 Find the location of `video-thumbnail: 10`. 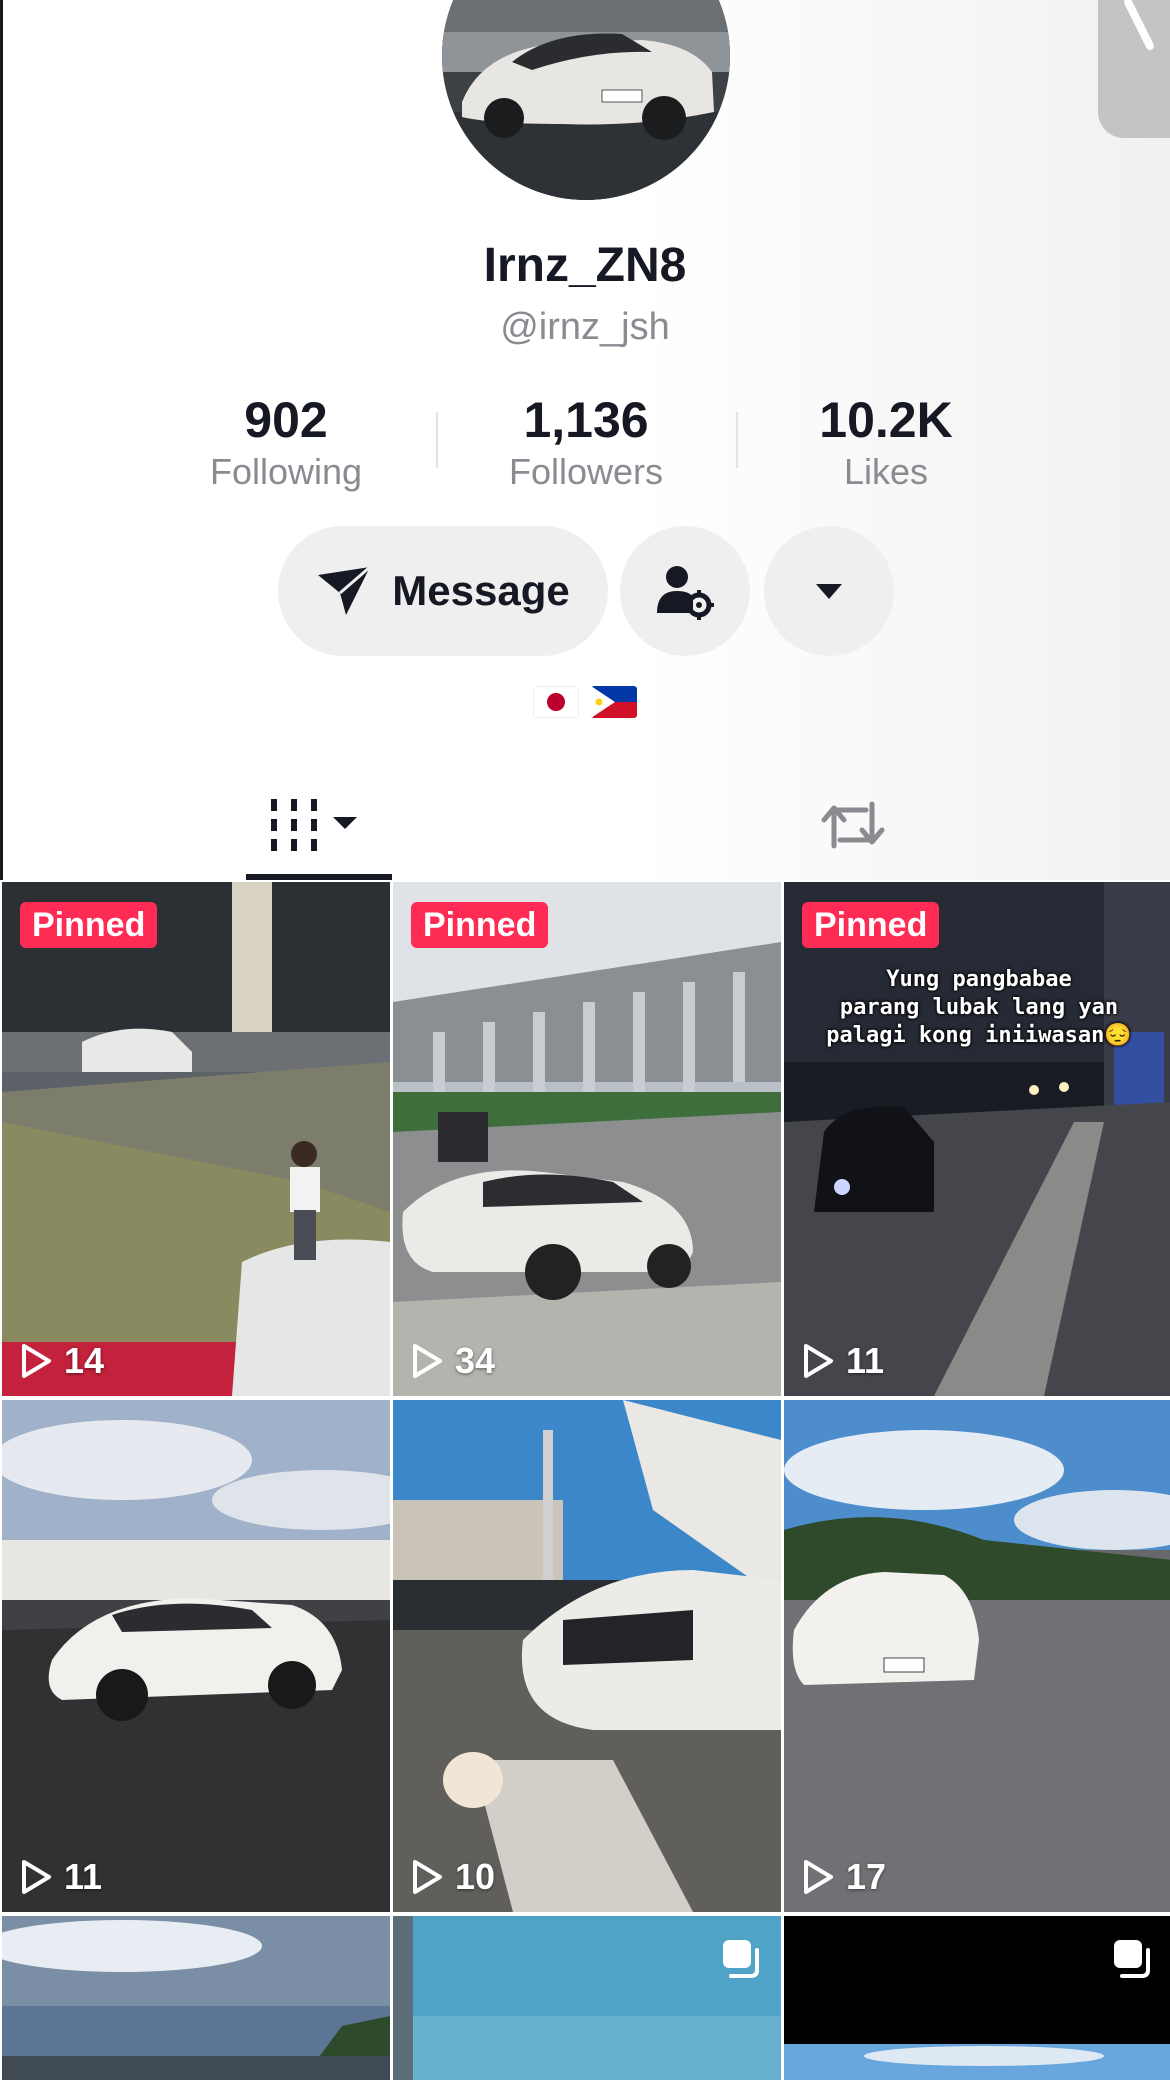

video-thumbnail: 10 is located at coordinates (587, 1656).